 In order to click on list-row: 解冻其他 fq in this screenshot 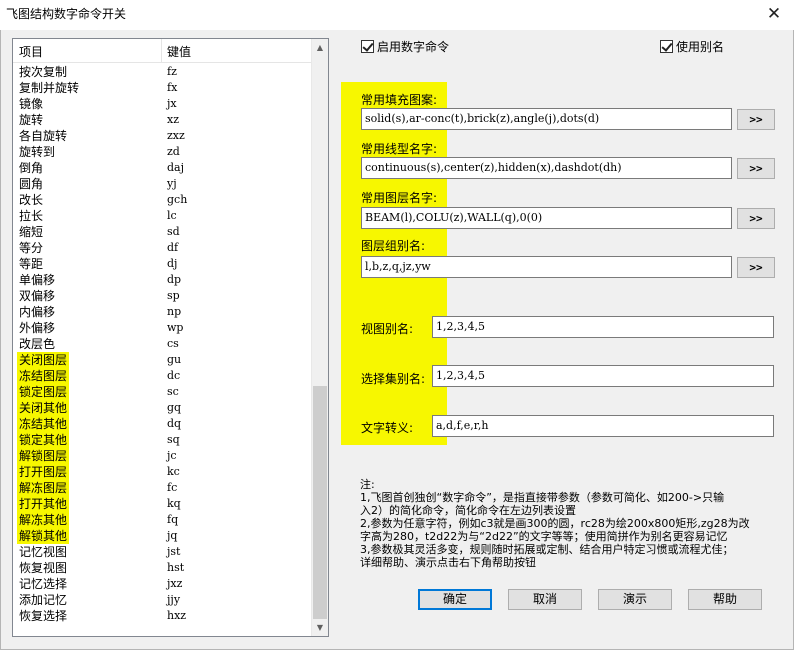, I will do `click(162, 520)`.